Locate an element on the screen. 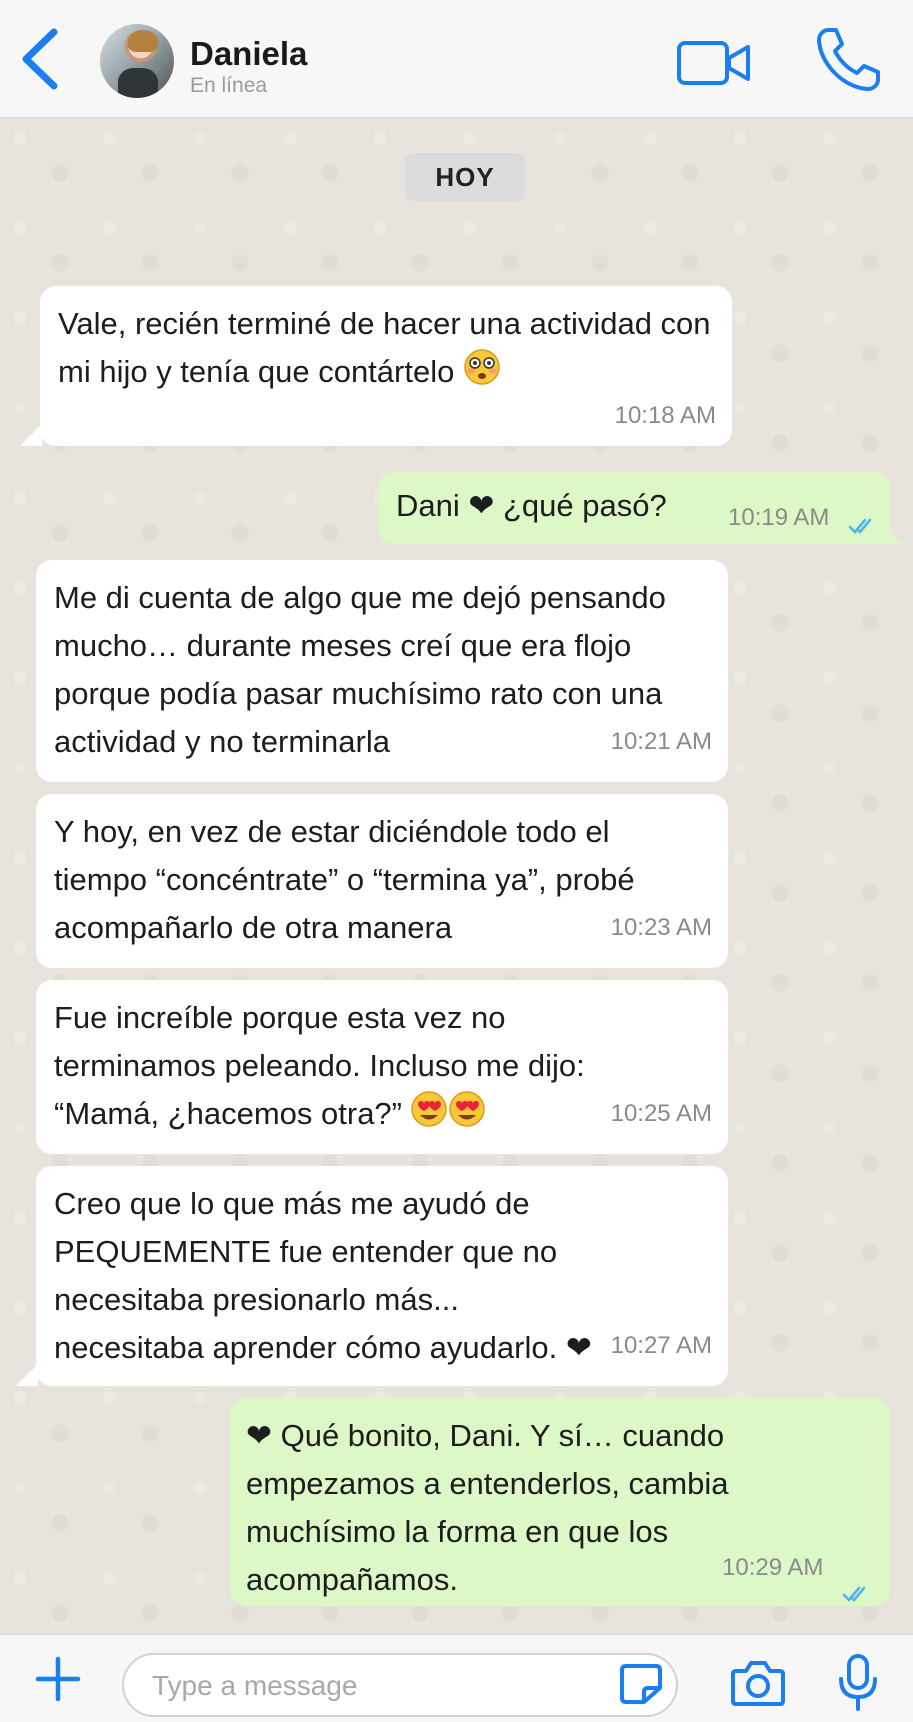 The width and height of the screenshot is (913, 1722). message-input is located at coordinates (372, 1686).